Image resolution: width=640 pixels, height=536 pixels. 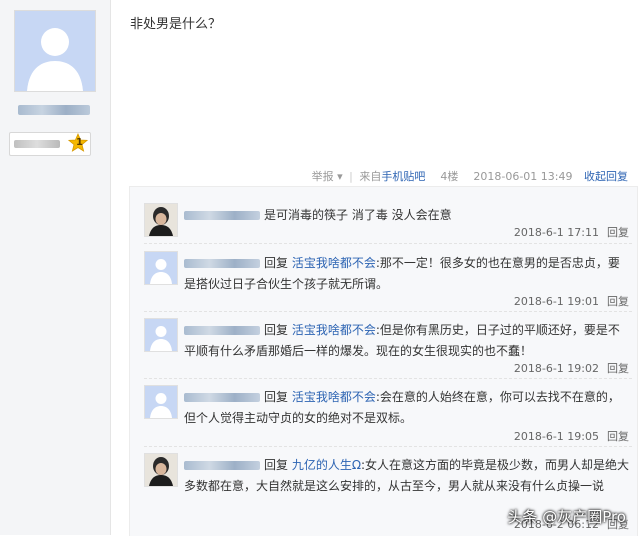 What do you see at coordinates (556, 232) in the screenshot?
I see `reply-time: 2018-6-1 17:11` at bounding box center [556, 232].